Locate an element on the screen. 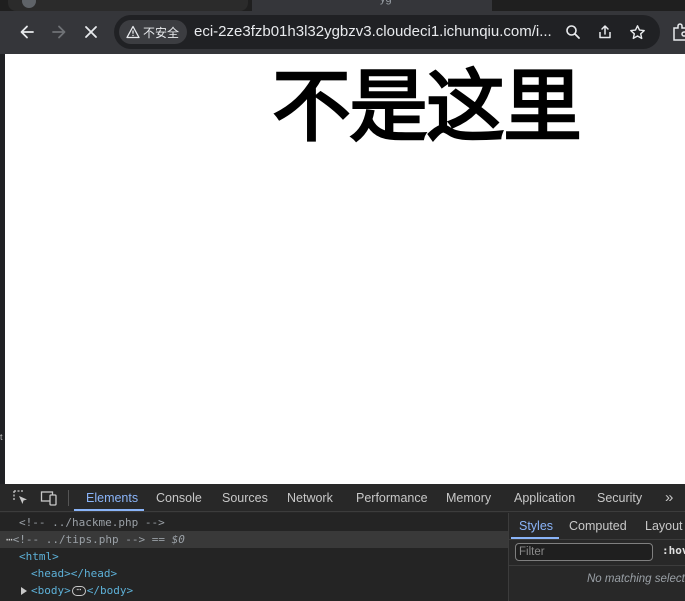 The image size is (685, 601). styles-tabbar: Styles Computed Layout is located at coordinates (597, 526).